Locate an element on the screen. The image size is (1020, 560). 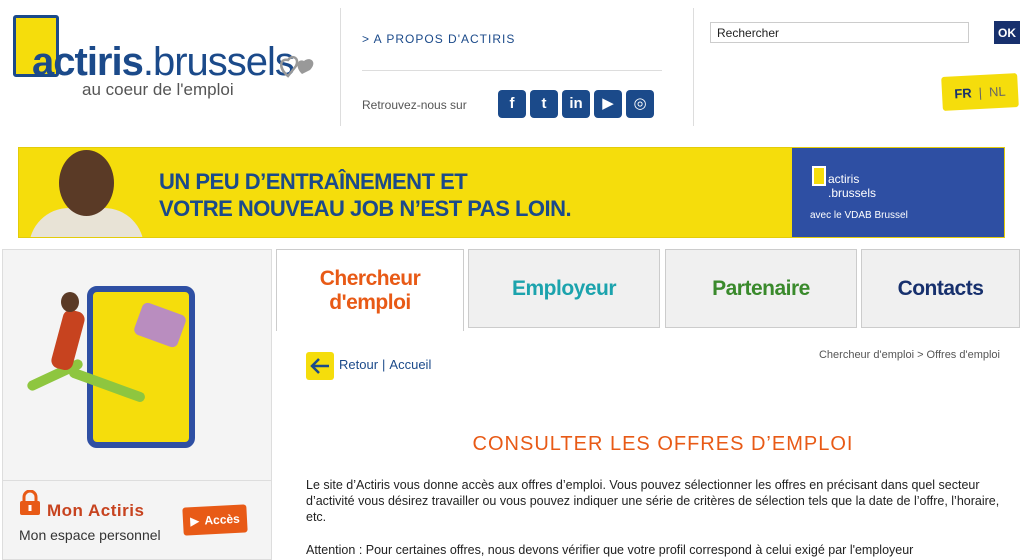
back-navigation: Retour | Accueil is located at coordinates (385, 364).